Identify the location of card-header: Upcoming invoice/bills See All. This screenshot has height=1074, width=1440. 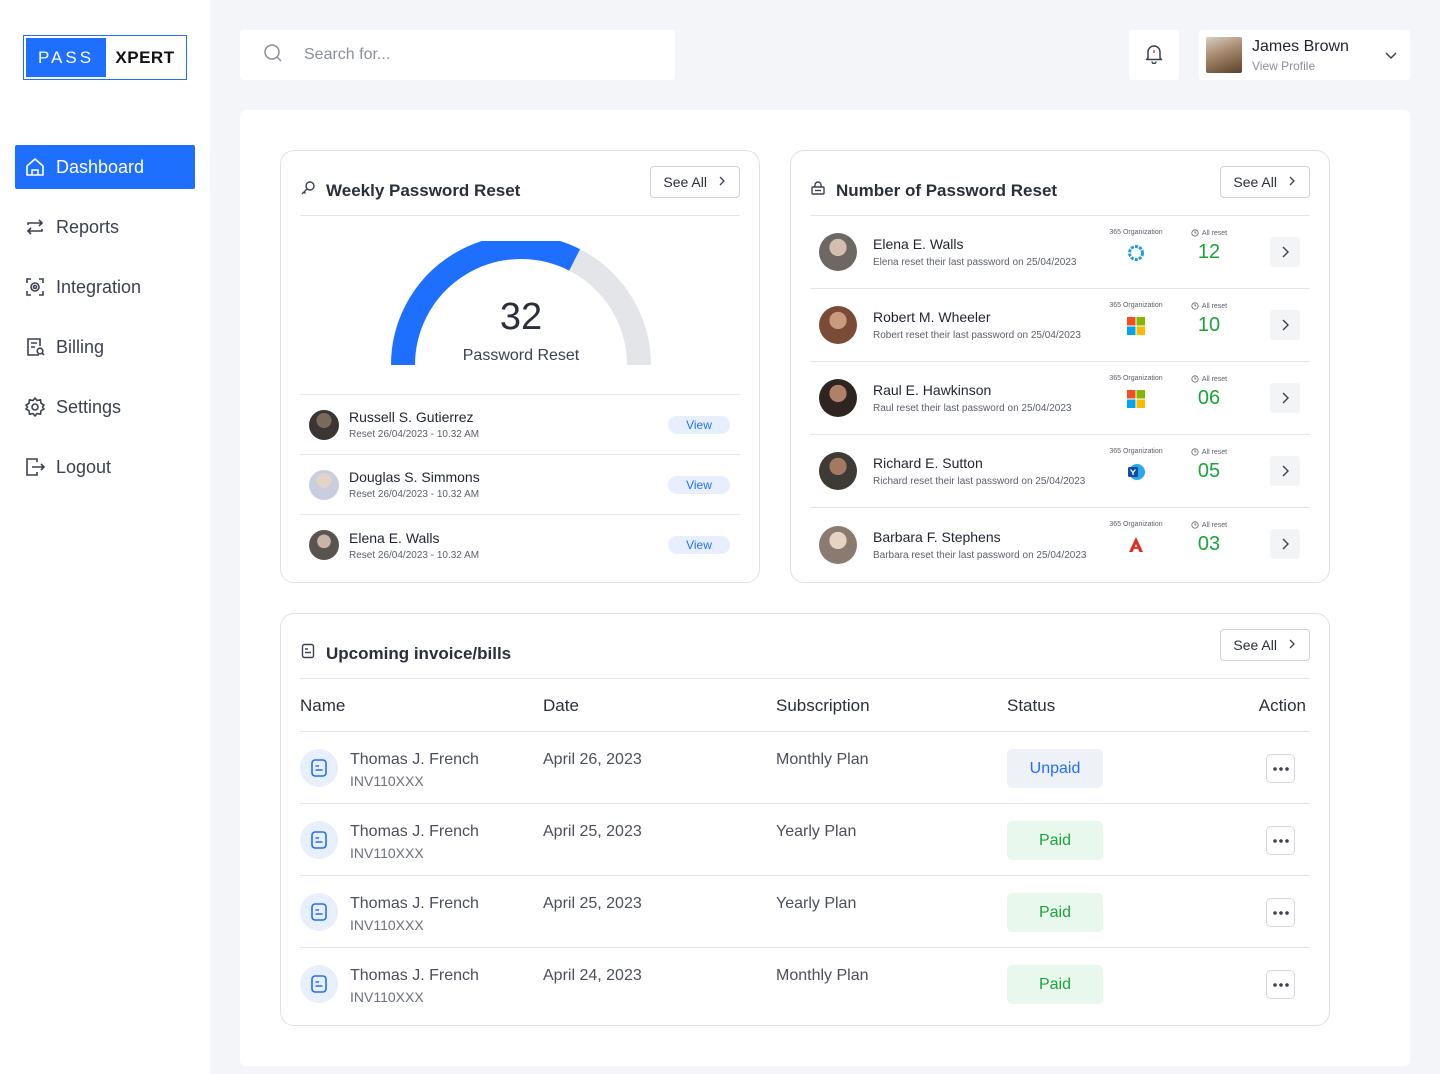
(805, 654).